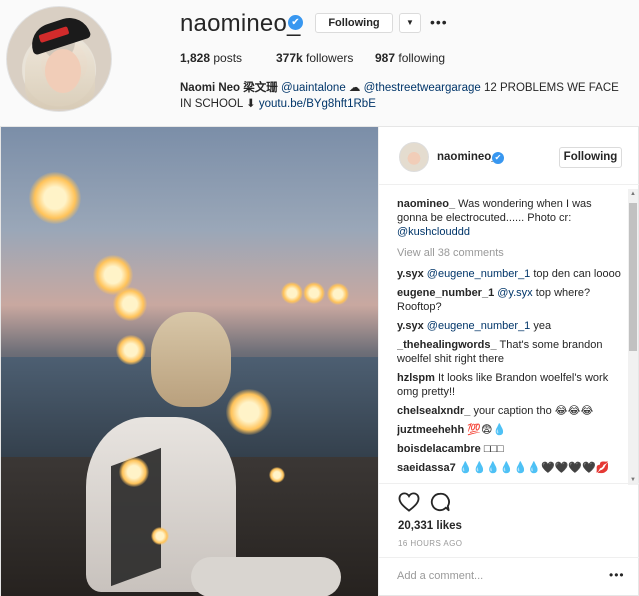  Describe the element at coordinates (511, 253) in the screenshot. I see `view-all-comments-link: View all 38 comments` at that location.